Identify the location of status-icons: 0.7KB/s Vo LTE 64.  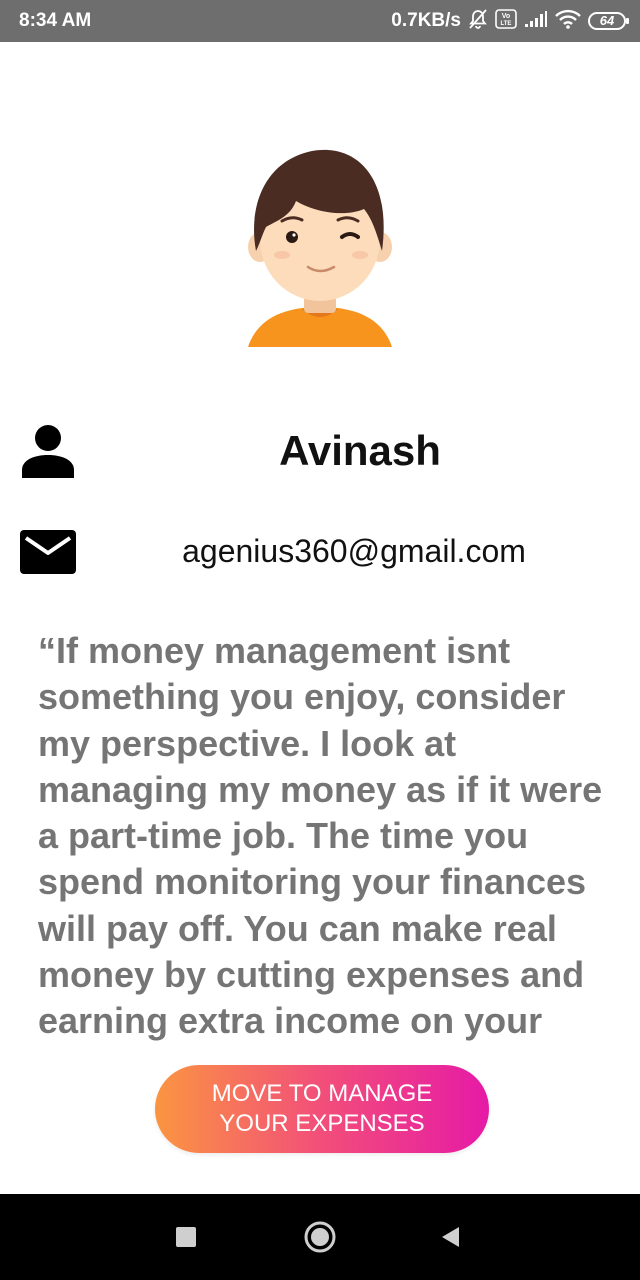
(510, 21).